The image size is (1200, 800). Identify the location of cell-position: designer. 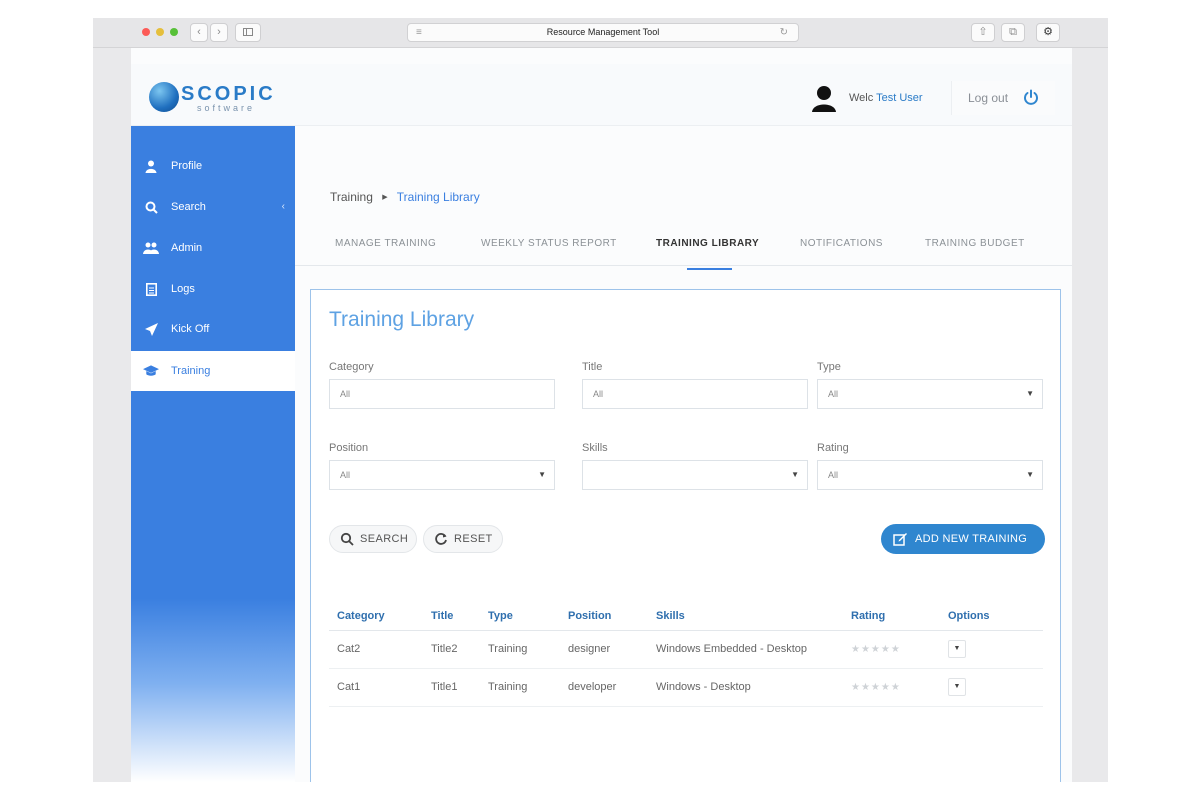
(604, 649).